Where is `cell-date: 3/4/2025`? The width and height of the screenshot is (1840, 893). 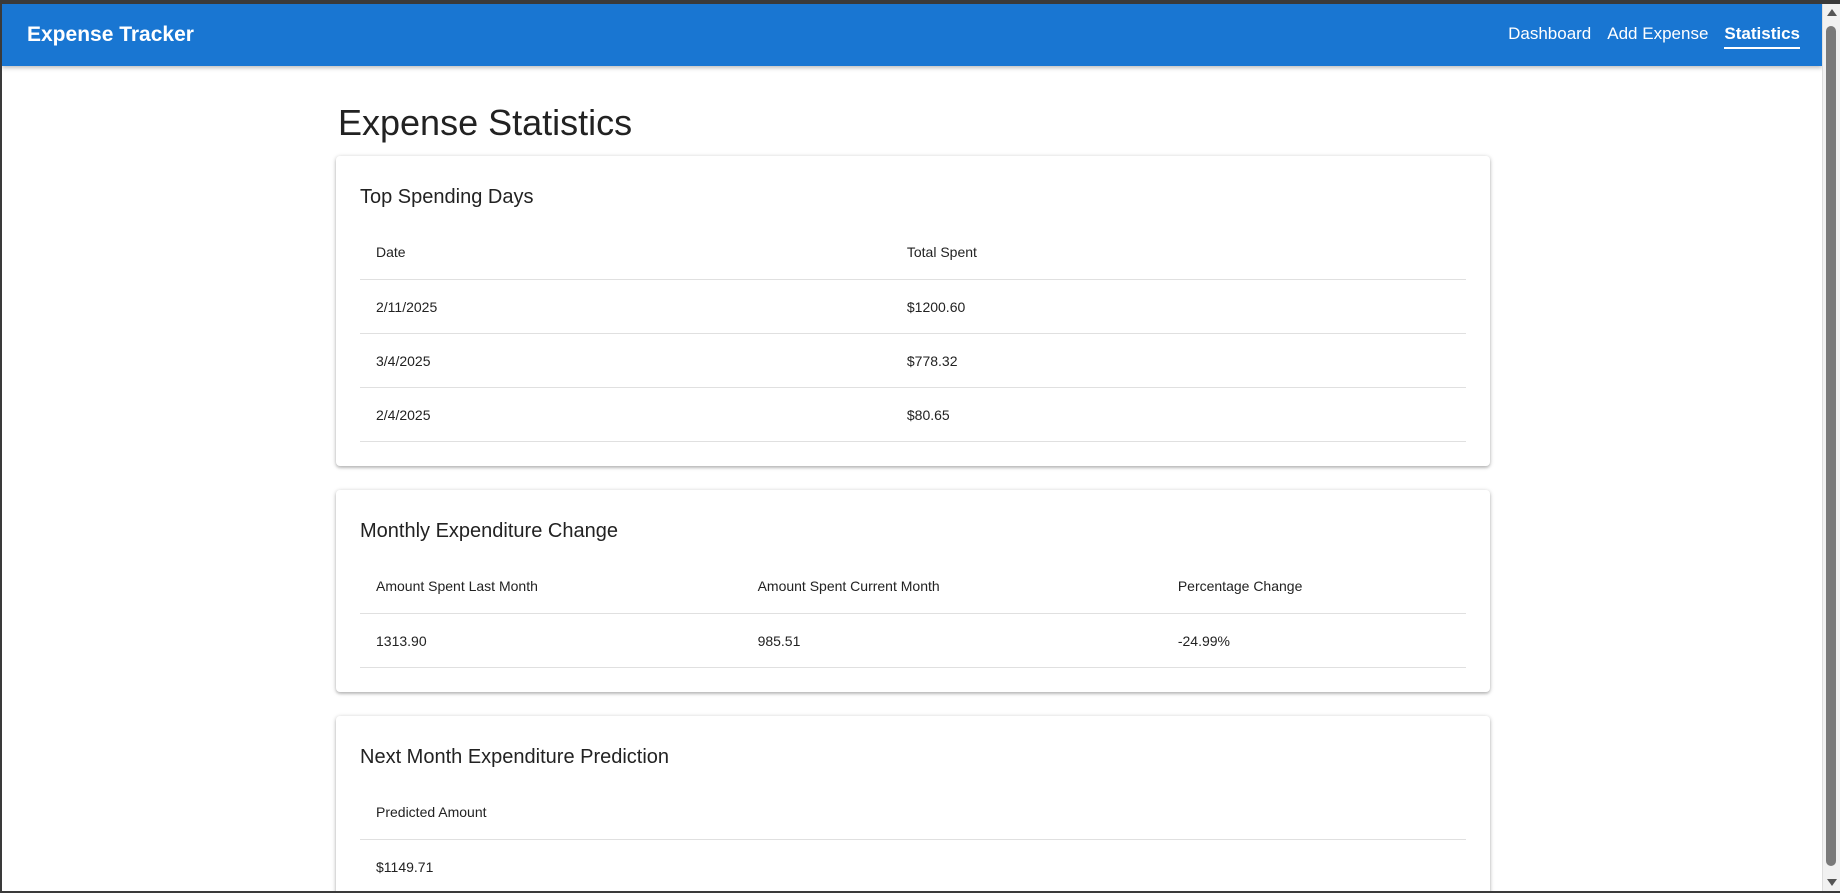 cell-date: 3/4/2025 is located at coordinates (625, 360).